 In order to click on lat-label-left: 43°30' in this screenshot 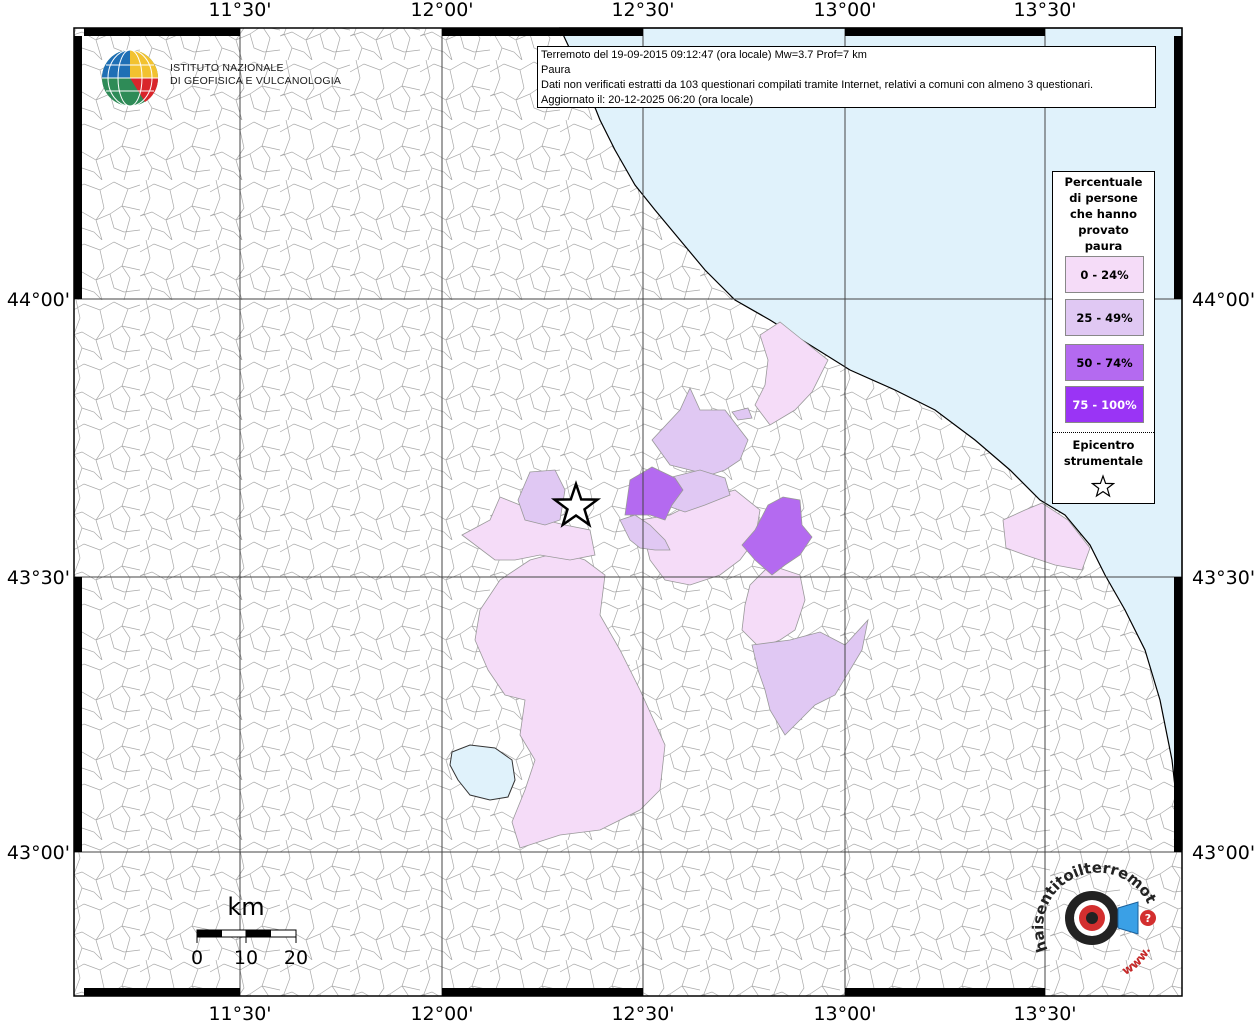, I will do `click(38, 578)`.